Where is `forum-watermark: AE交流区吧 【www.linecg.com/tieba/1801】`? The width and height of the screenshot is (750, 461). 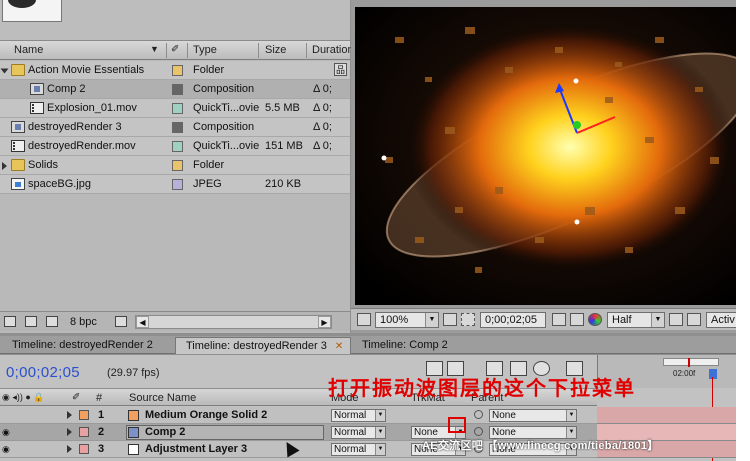 forum-watermark: AE交流区吧 【www.linecg.com/tieba/1801】 is located at coordinates (540, 446).